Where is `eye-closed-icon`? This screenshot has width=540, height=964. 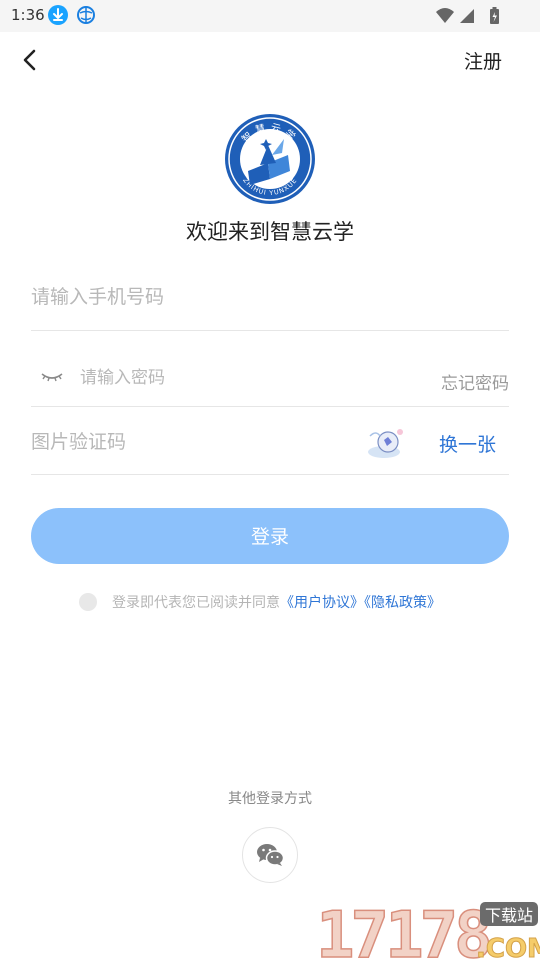
eye-closed-icon is located at coordinates (52, 377).